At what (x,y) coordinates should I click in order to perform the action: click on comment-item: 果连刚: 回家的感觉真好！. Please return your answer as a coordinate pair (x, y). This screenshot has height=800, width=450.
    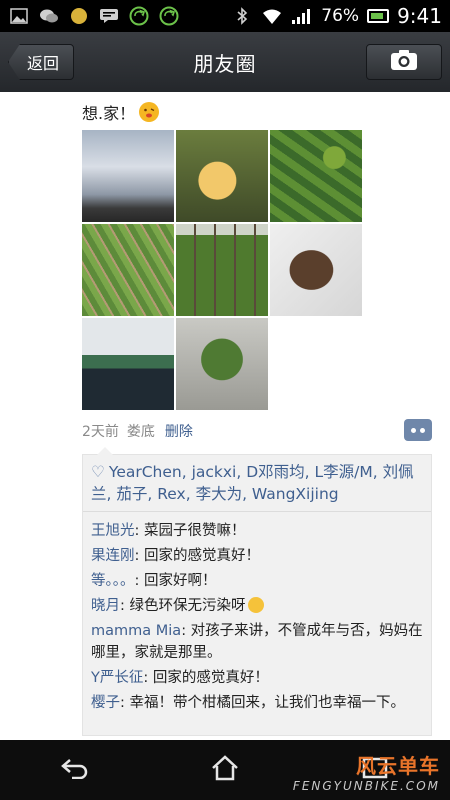
    Looking at the image, I should click on (257, 556).